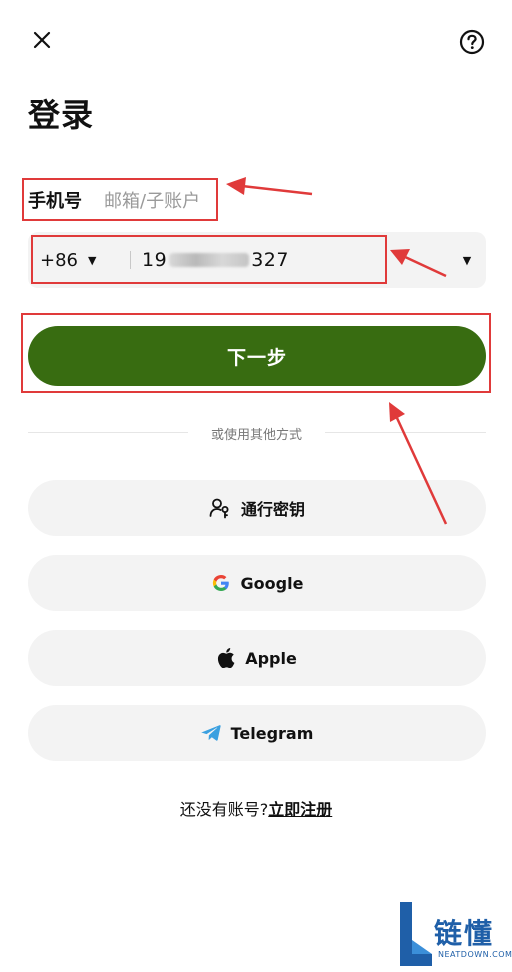 The width and height of the screenshot is (512, 972). I want to click on caret-down-icon: ▼, so click(92, 260).